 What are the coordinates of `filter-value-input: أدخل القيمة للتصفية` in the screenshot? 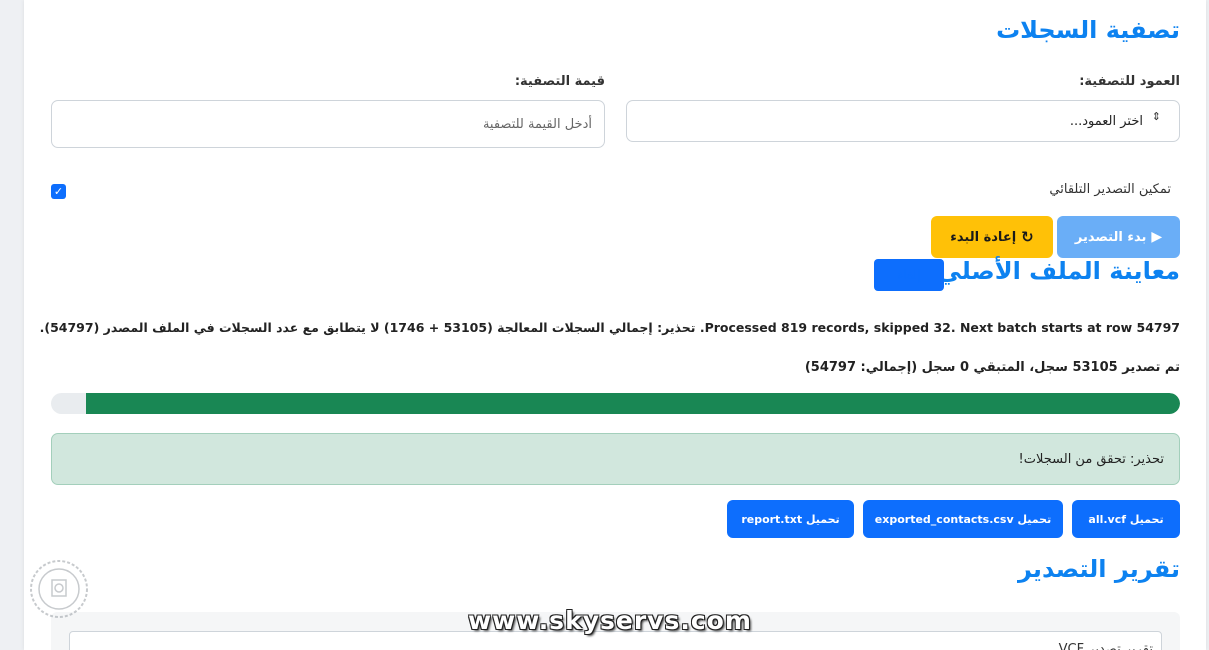 It's located at (328, 124).